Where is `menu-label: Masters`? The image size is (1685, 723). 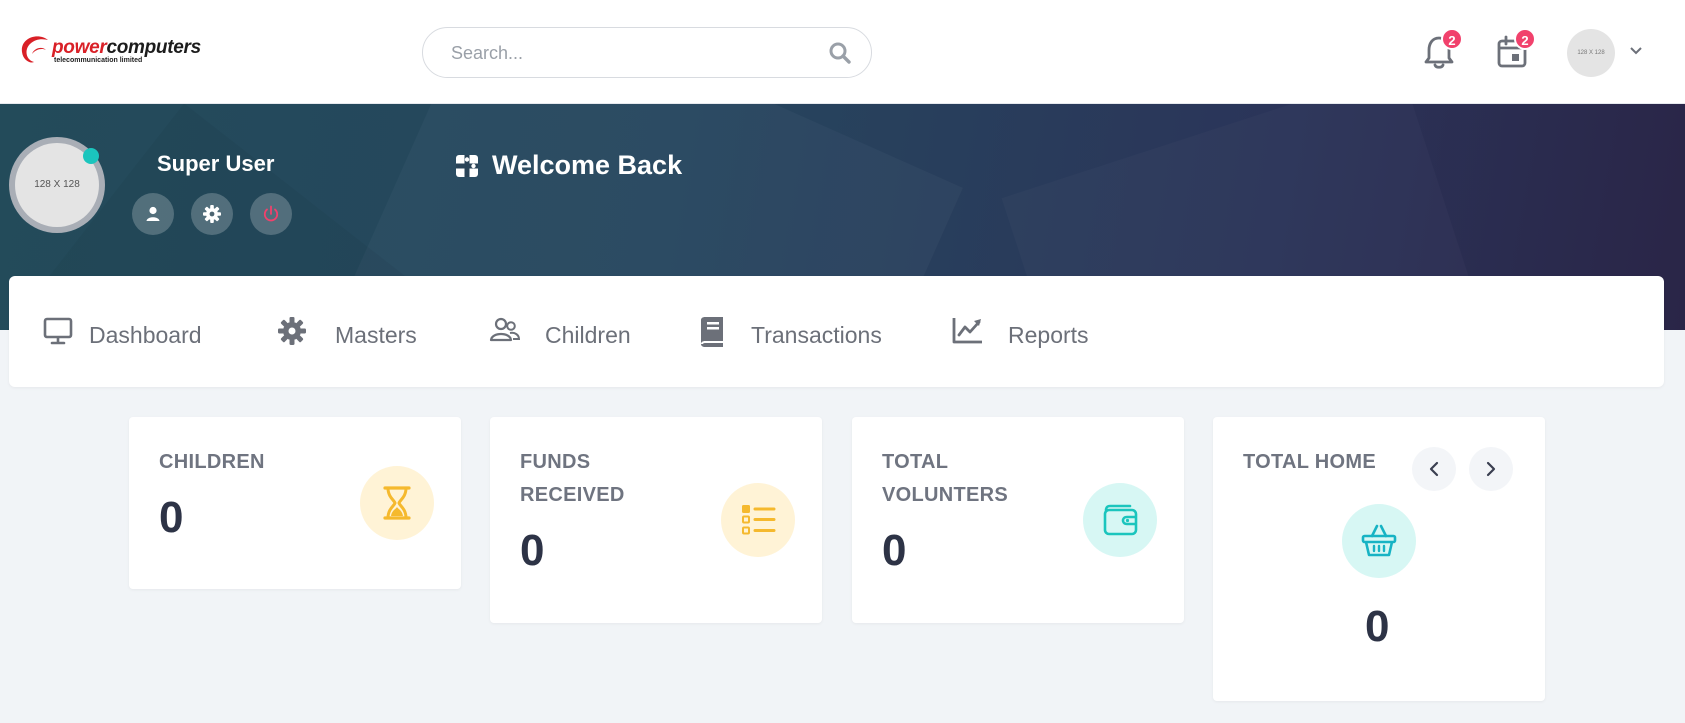 menu-label: Masters is located at coordinates (376, 335).